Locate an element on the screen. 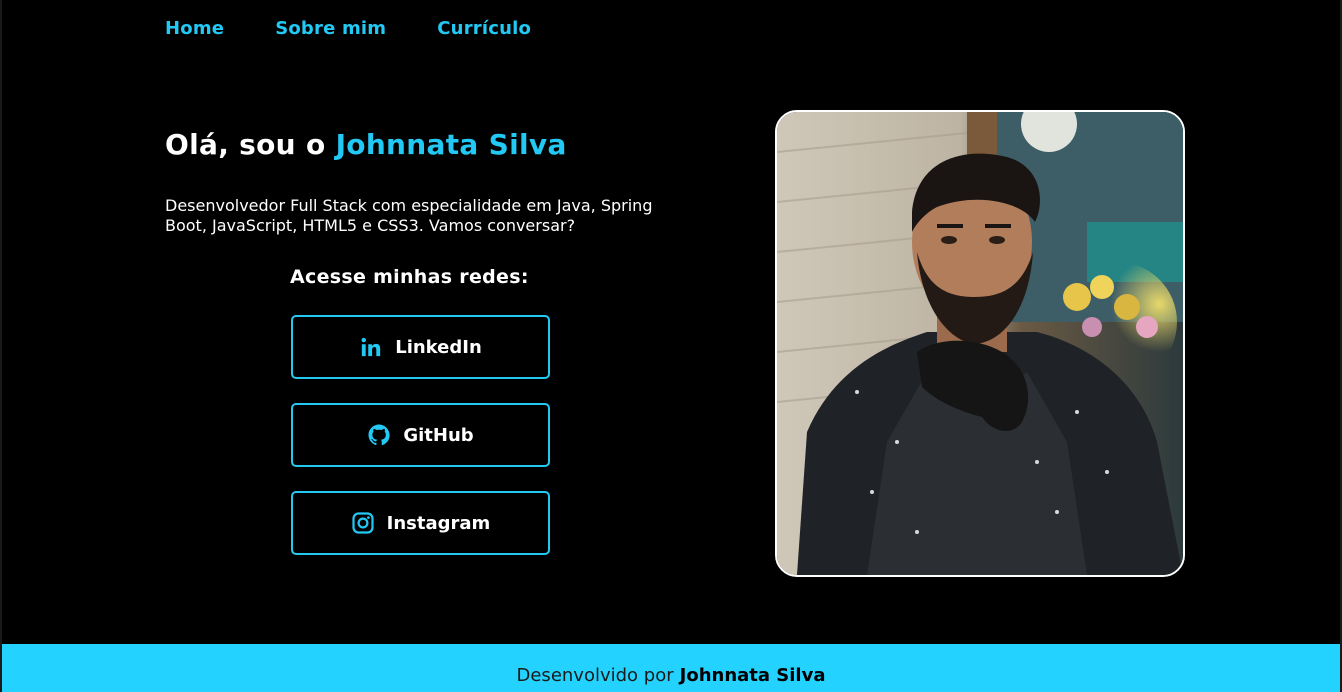 The image size is (1342, 692). linkedin-button: LinkedIn is located at coordinates (420, 347).